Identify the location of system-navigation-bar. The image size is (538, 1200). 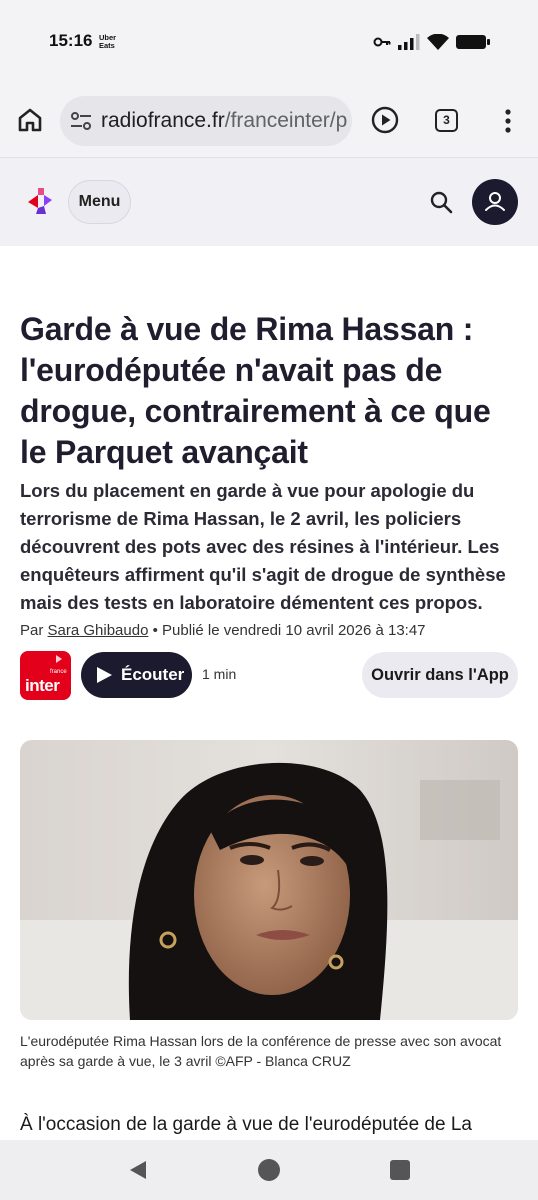
(269, 1170).